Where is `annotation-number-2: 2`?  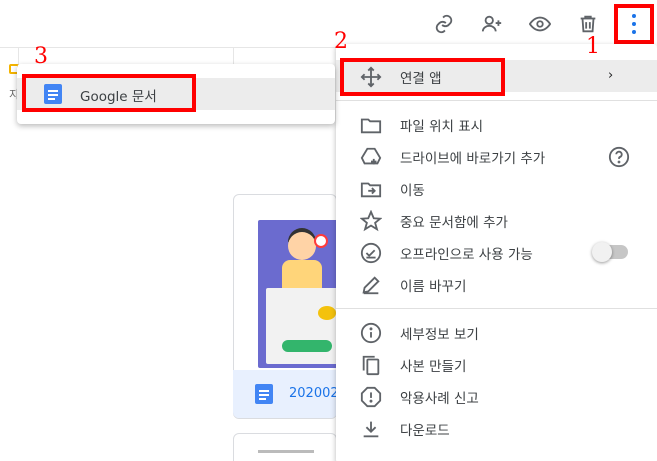 annotation-number-2: 2 is located at coordinates (341, 41).